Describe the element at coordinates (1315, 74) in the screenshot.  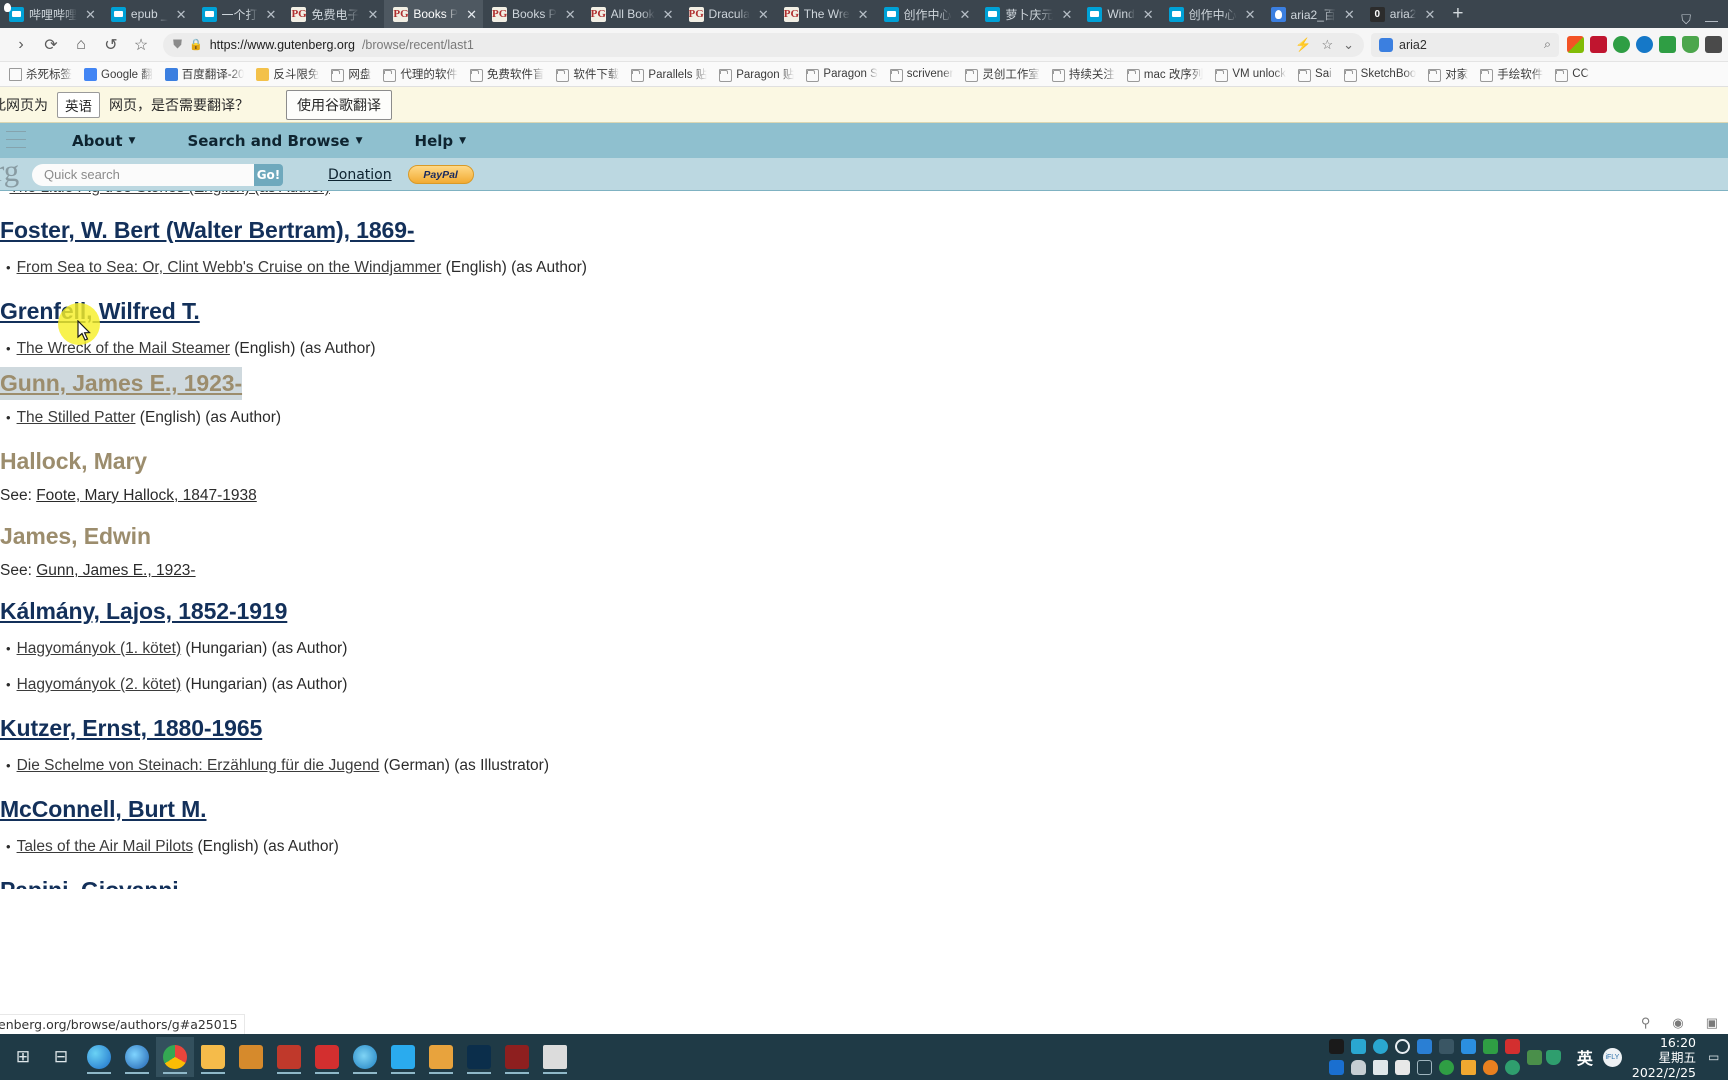
I see `bookmark-item: Sai` at that location.